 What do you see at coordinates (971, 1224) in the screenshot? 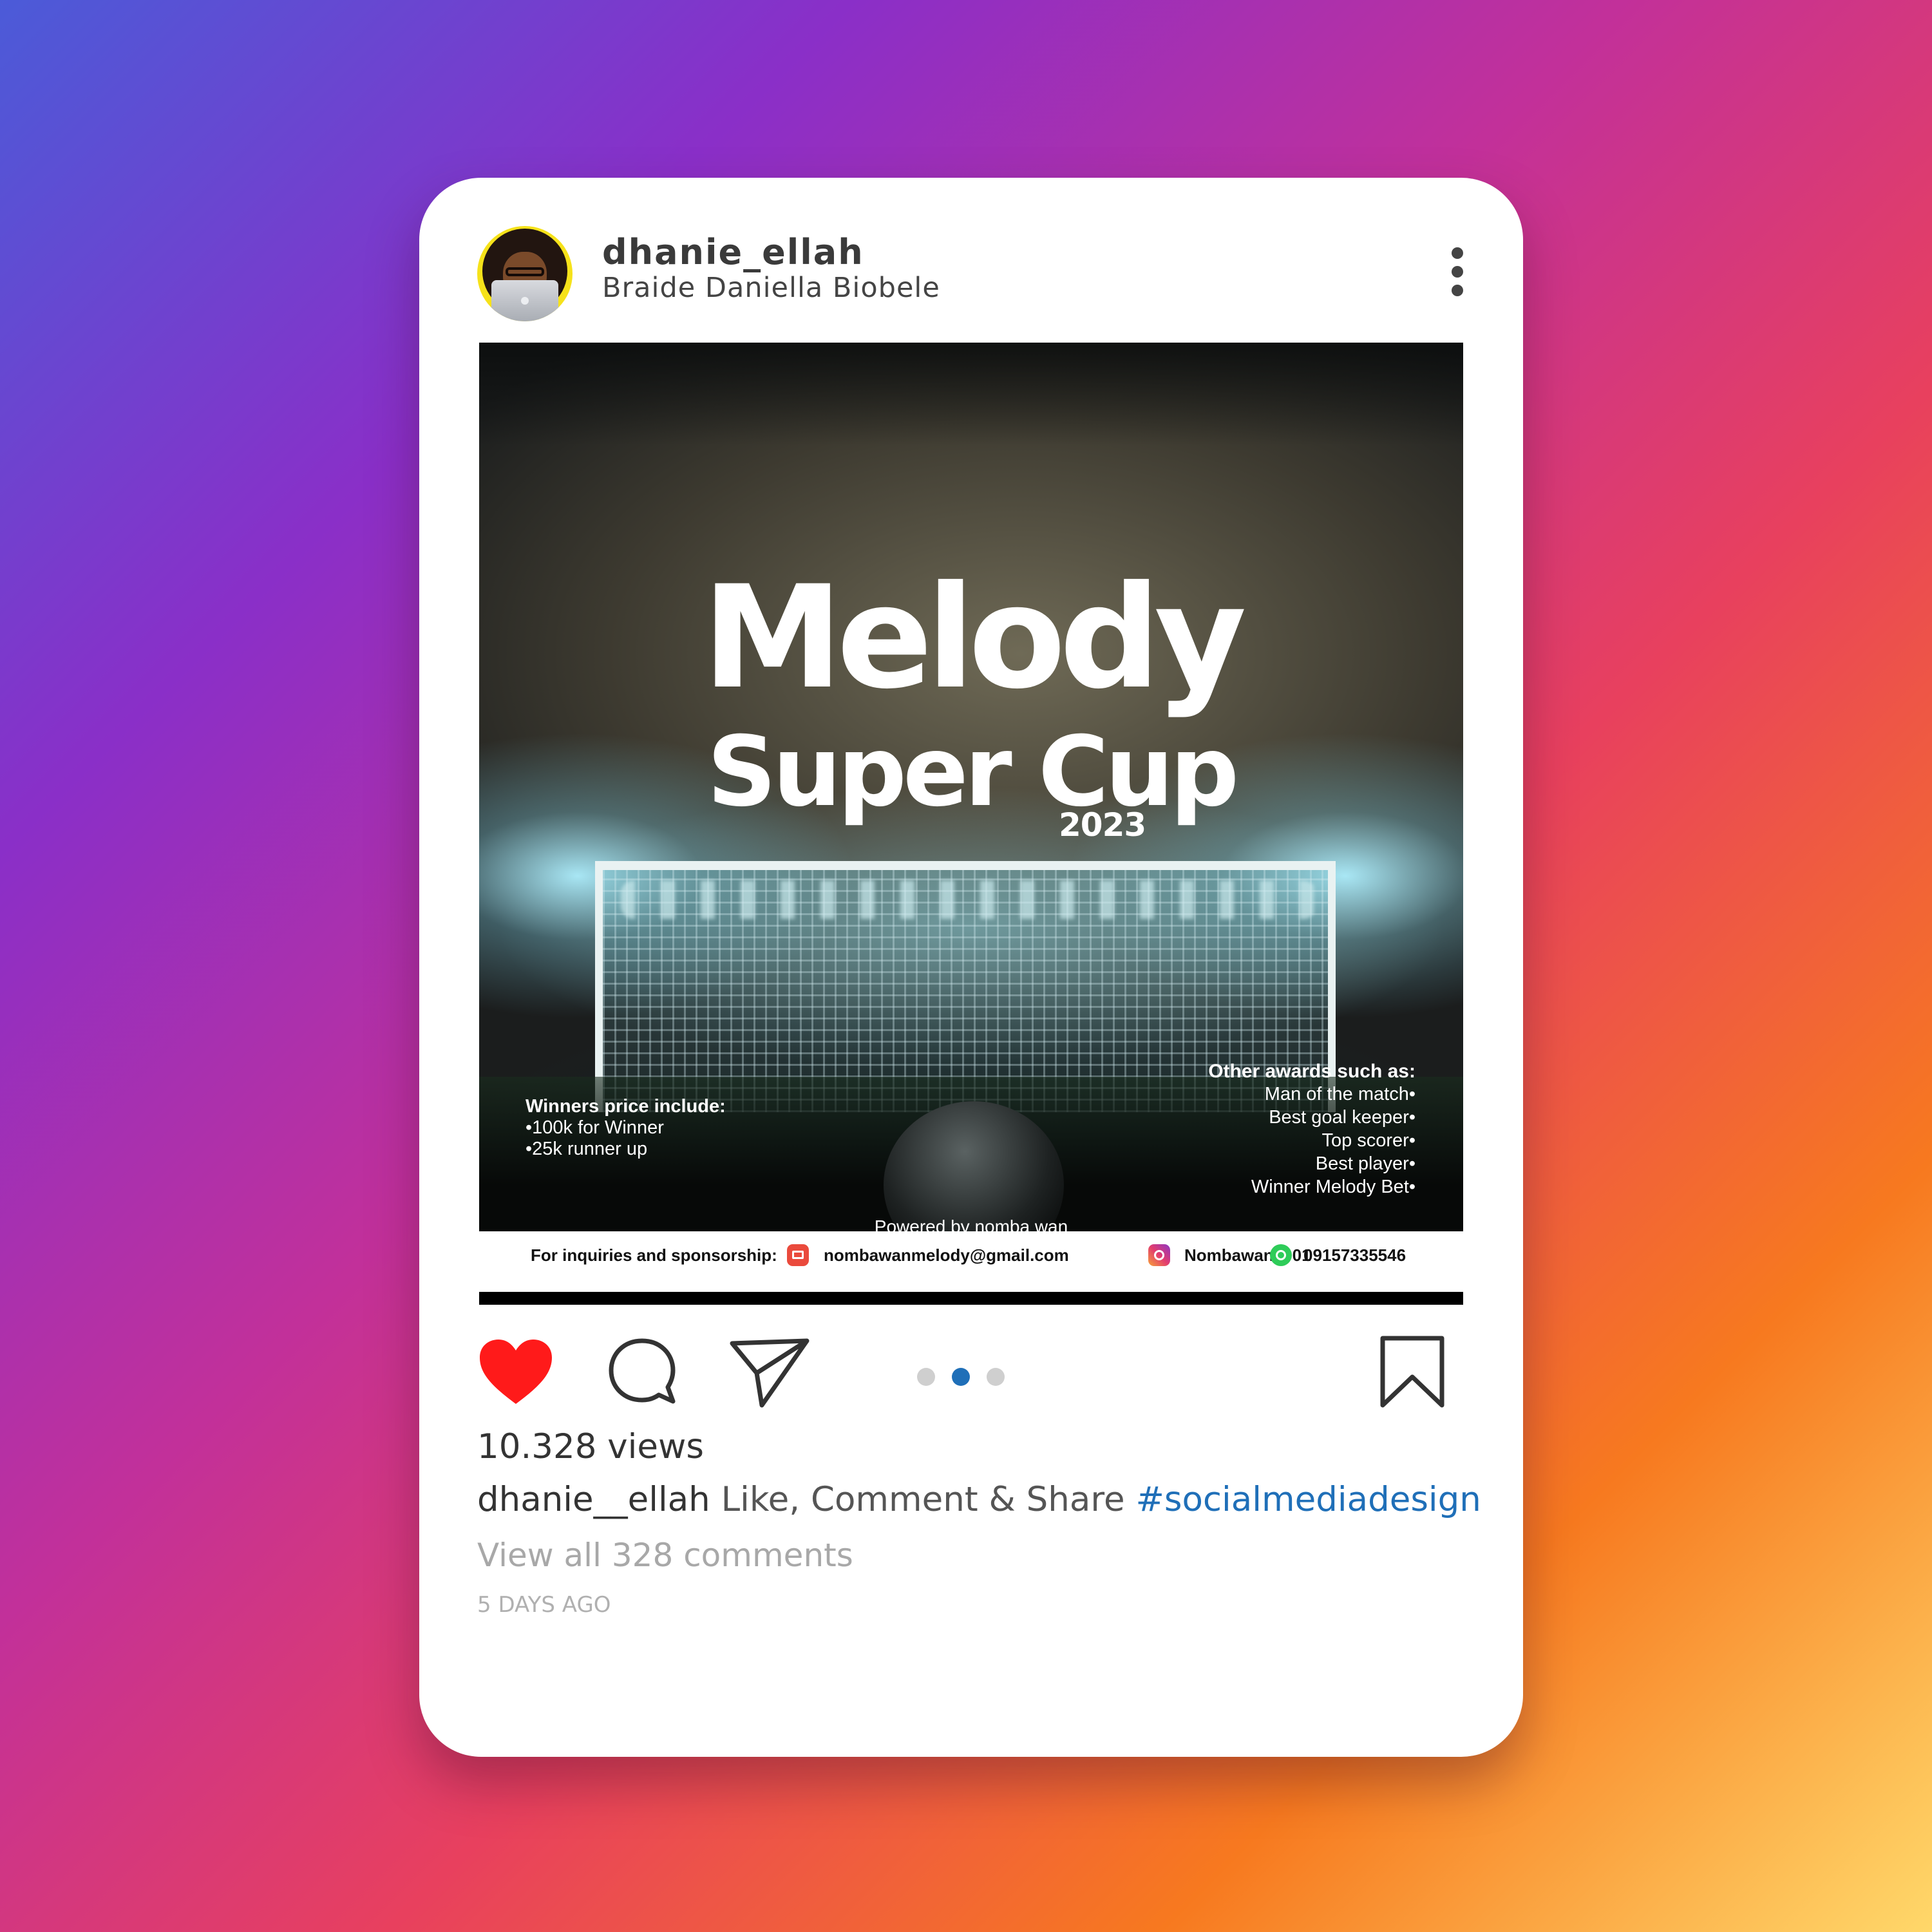
I see `powered-by: Powered by nomba wan` at bounding box center [971, 1224].